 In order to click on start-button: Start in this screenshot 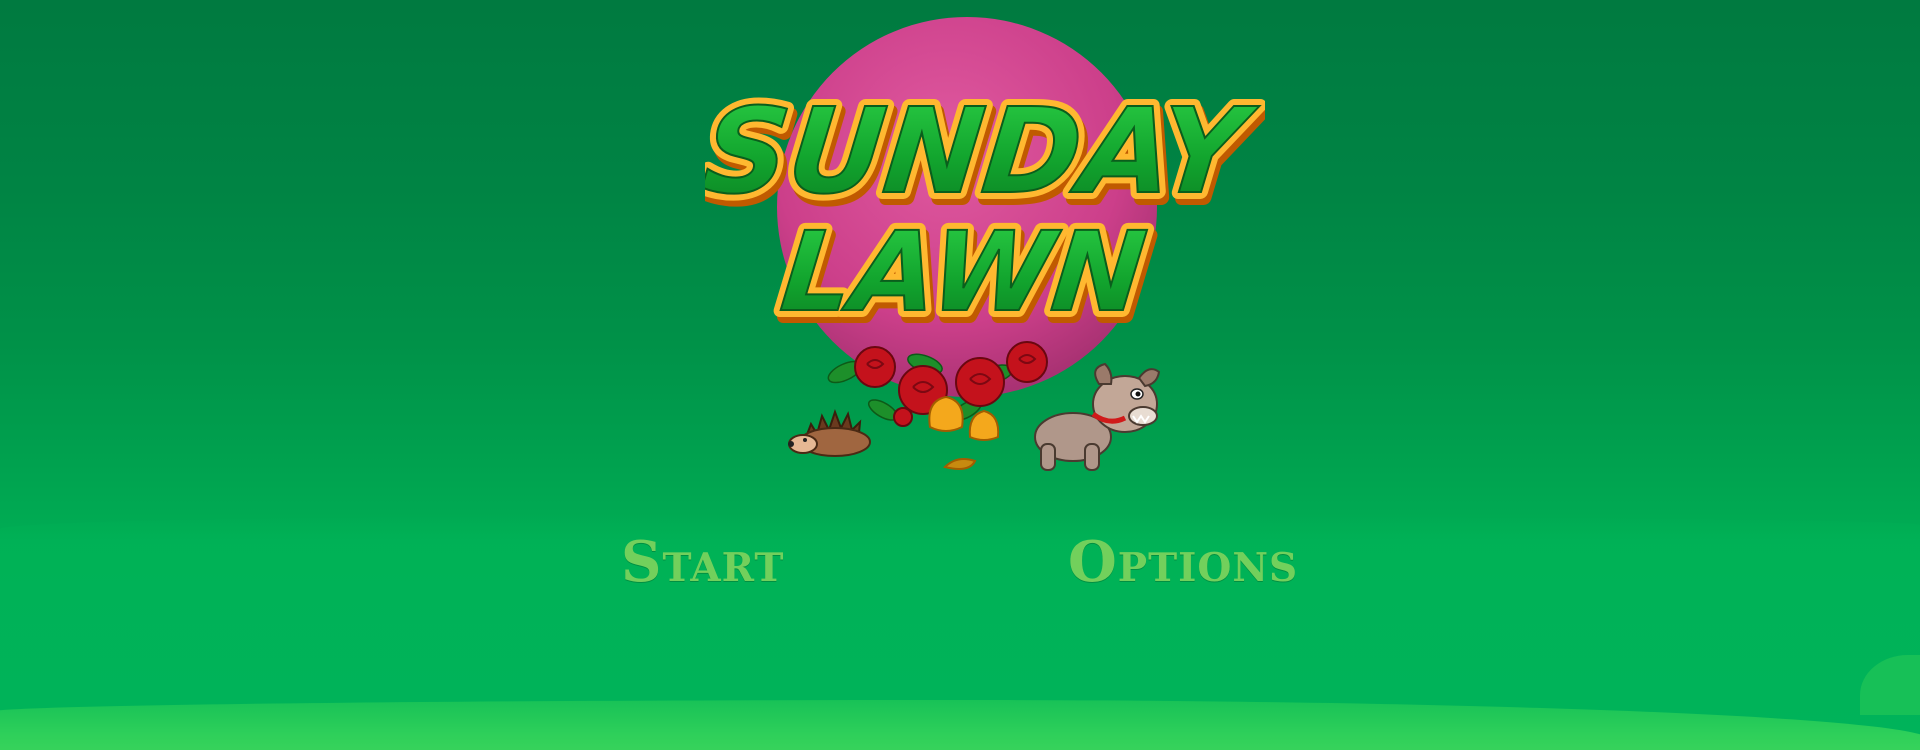, I will do `click(702, 562)`.